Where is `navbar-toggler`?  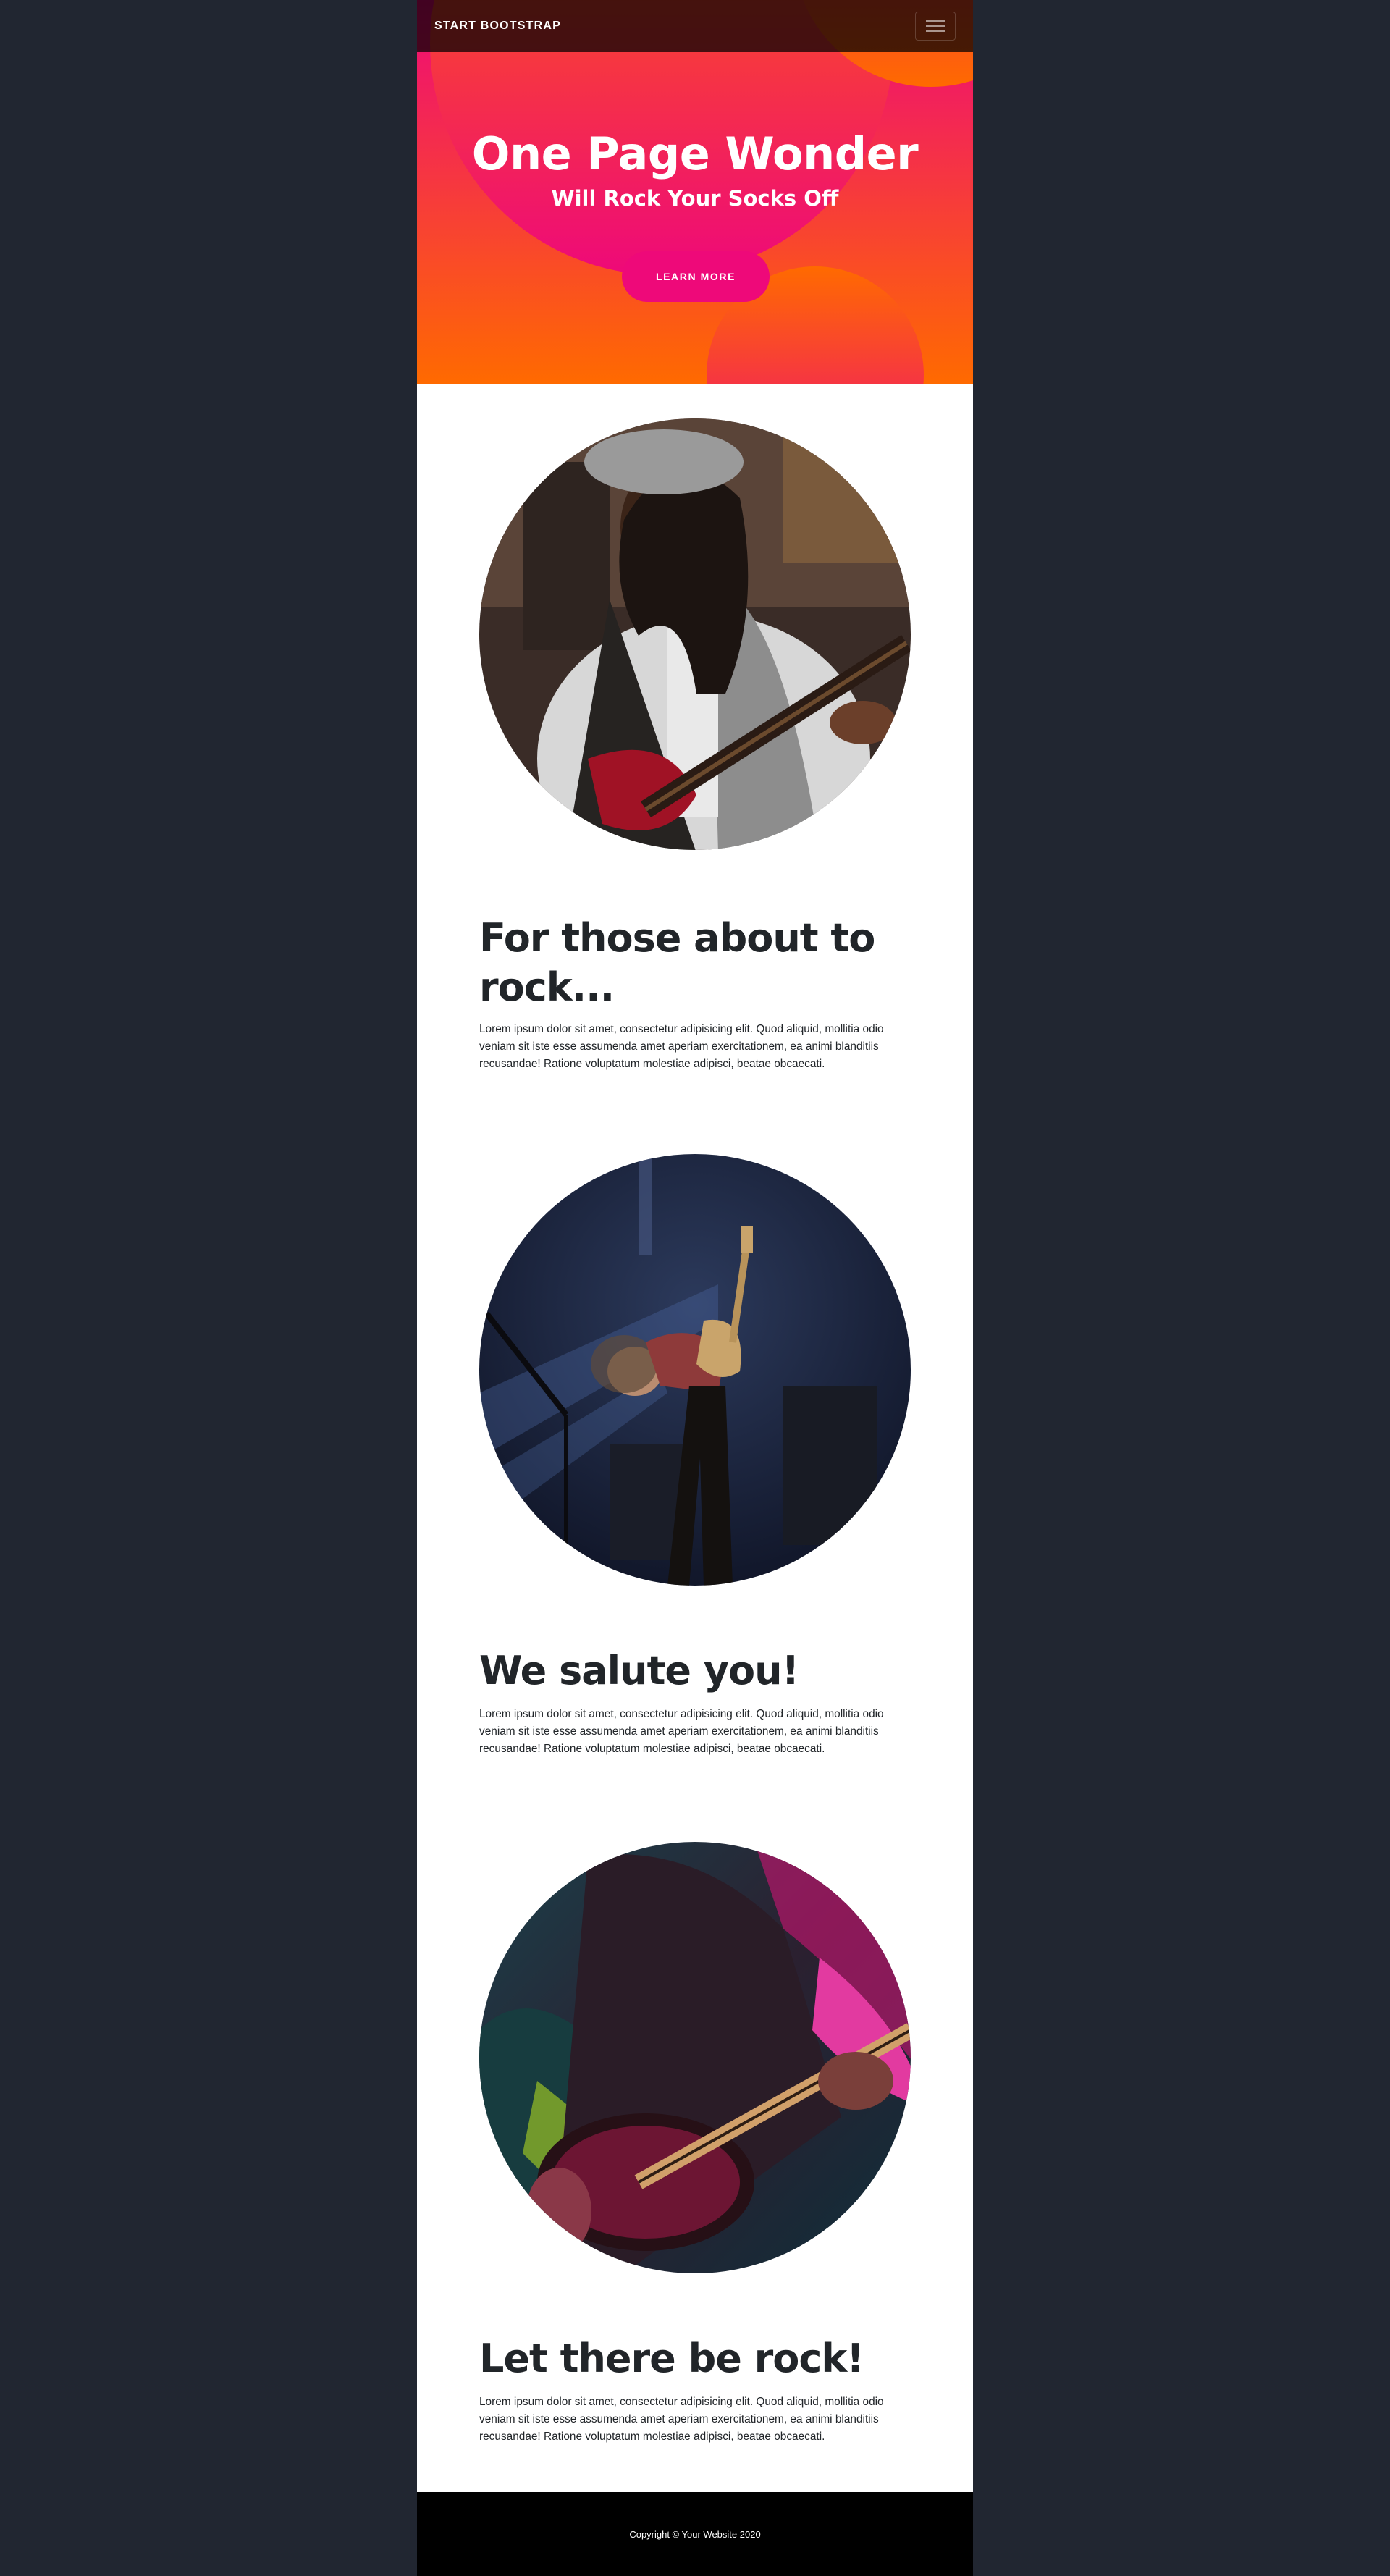 navbar-toggler is located at coordinates (936, 26).